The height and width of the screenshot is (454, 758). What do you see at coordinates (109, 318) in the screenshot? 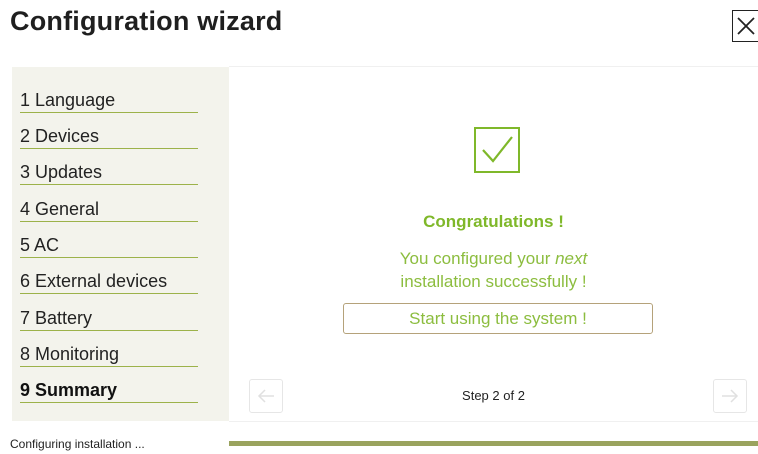
I see `sidebar-step-battery: 7 Battery` at bounding box center [109, 318].